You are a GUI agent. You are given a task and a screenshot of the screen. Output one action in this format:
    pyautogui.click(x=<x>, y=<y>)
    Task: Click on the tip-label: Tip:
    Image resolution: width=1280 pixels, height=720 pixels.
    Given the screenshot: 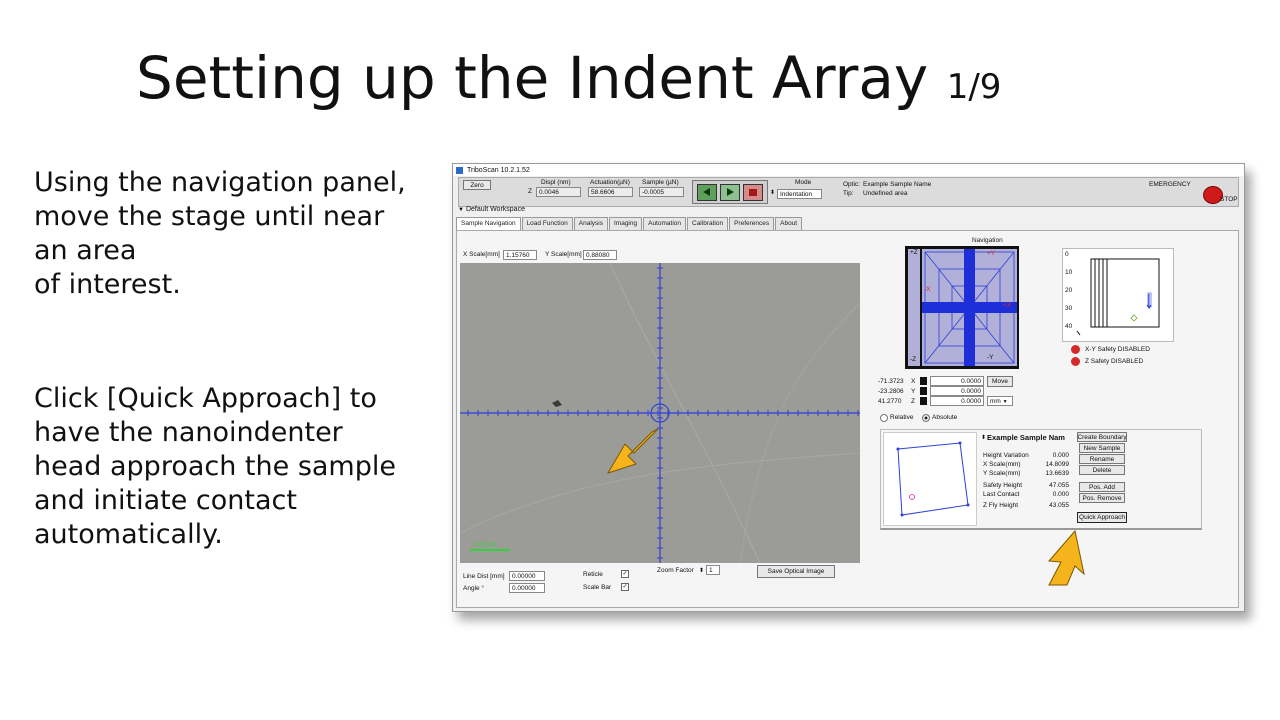 What is the action you would take?
    pyautogui.click(x=848, y=193)
    